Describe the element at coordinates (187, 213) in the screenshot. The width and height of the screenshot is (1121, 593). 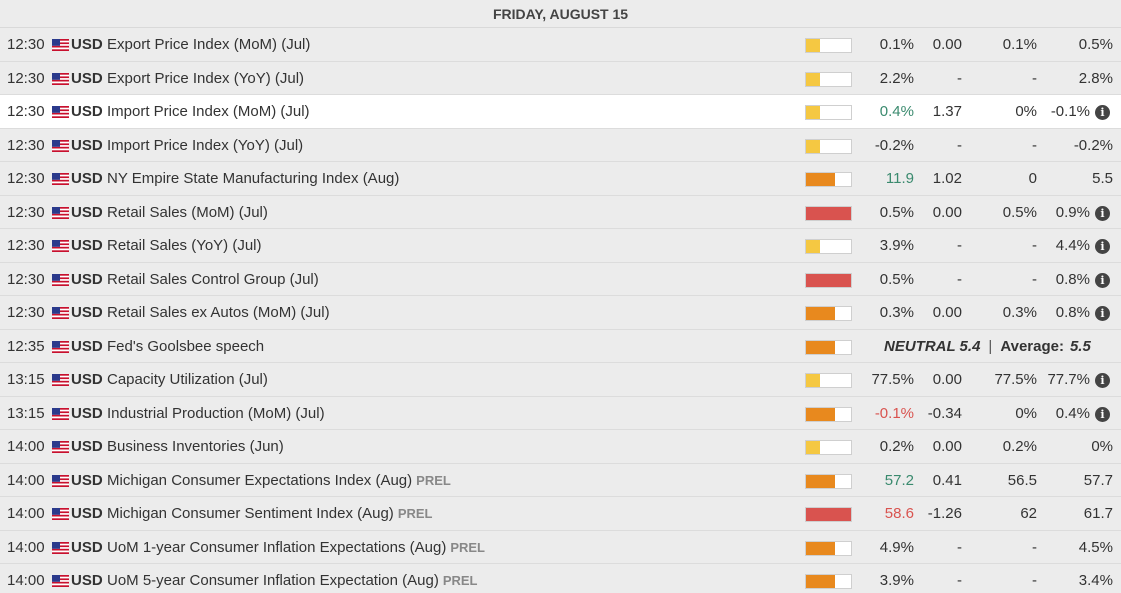
I see `event-name: Retail Sales (MoM) (Jul)` at that location.